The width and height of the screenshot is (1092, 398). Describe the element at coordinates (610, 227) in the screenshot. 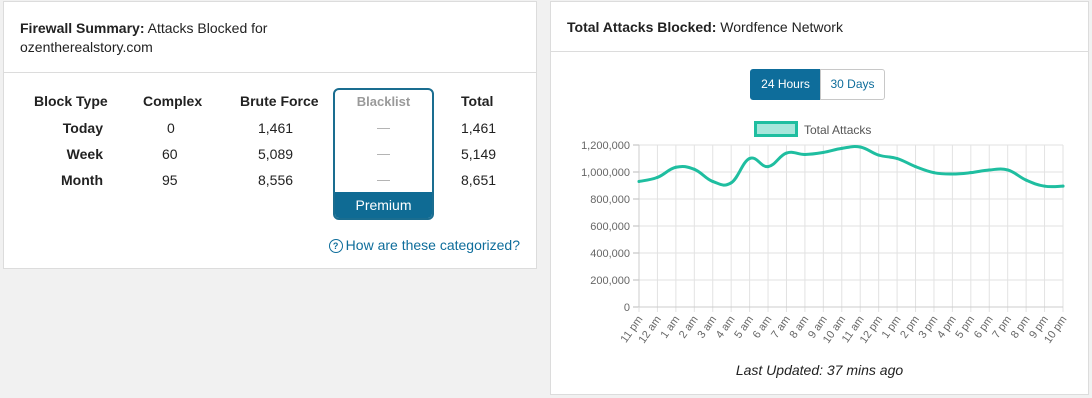

I see `y-tick-label: 600,000` at that location.